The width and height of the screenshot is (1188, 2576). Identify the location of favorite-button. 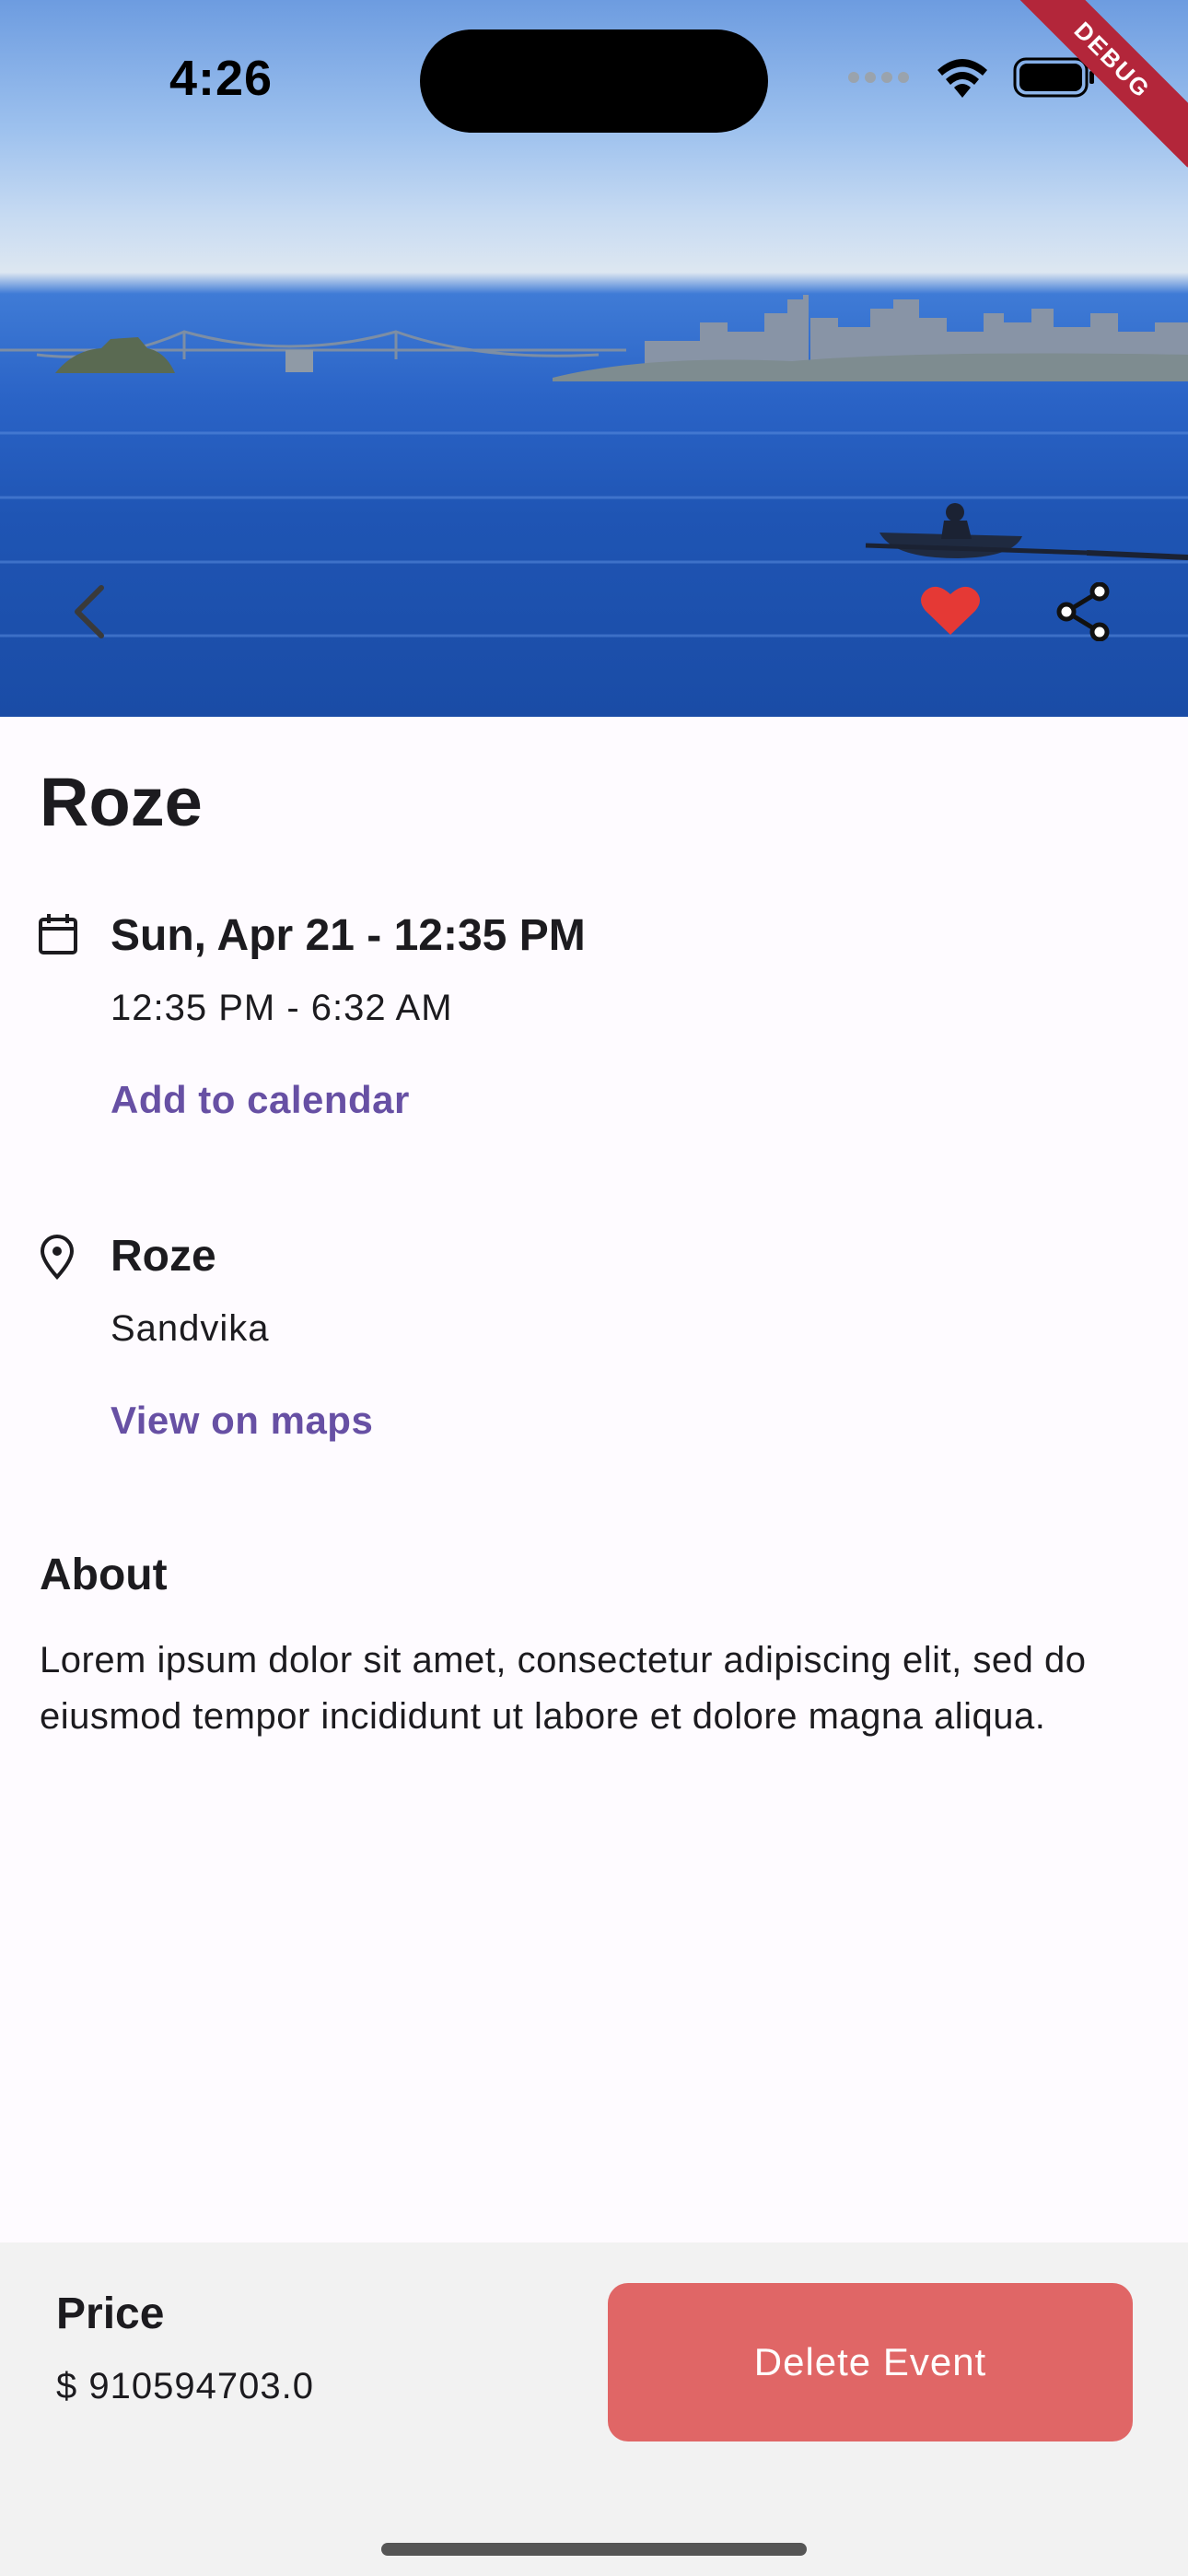
(951, 610).